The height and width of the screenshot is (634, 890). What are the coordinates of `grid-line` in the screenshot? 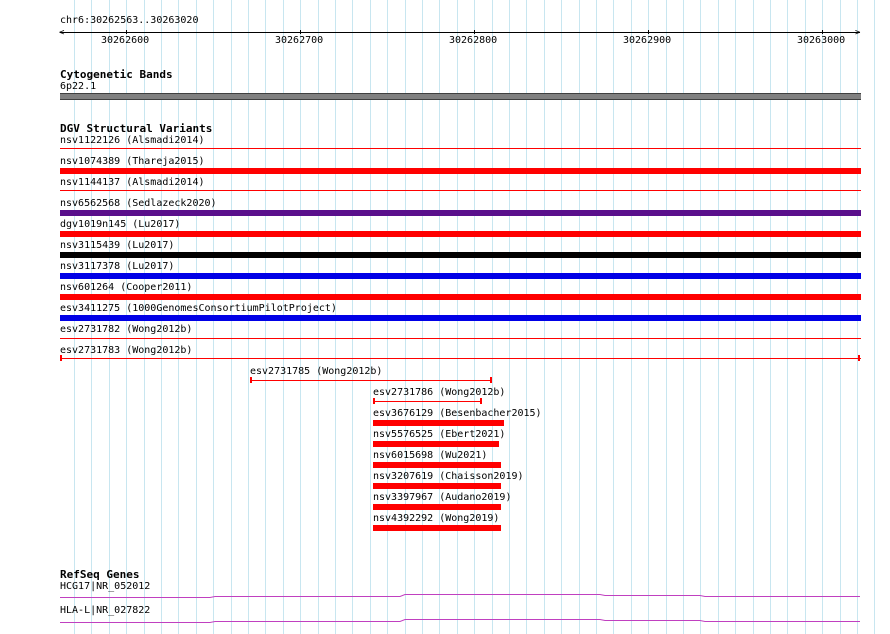 It's located at (874, 317).